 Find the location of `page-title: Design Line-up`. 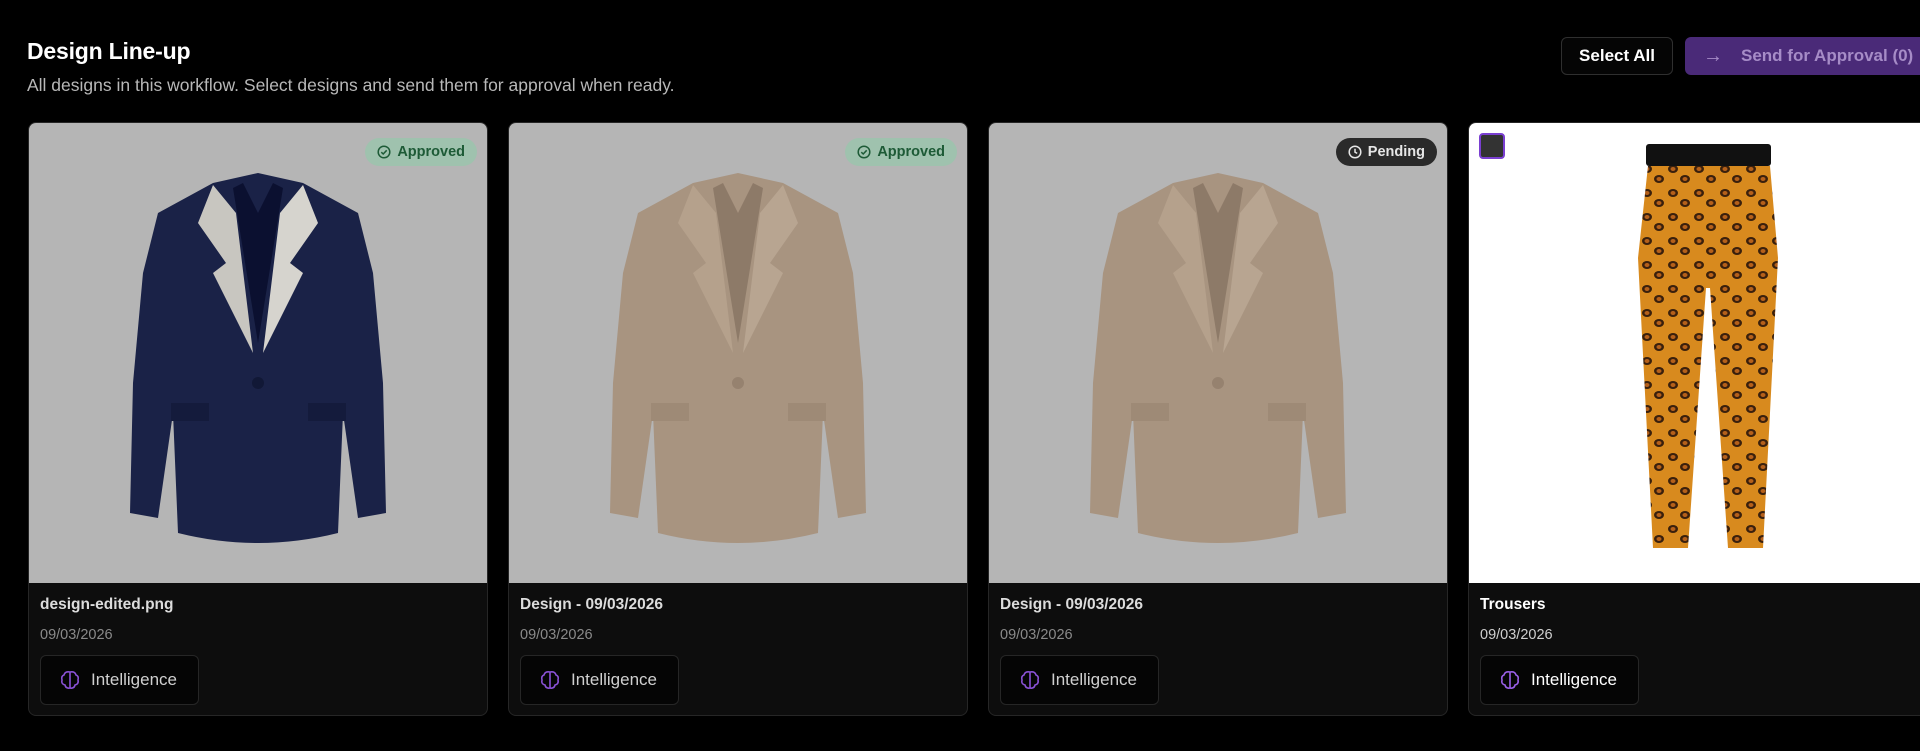

page-title: Design Line-up is located at coordinates (109, 51).